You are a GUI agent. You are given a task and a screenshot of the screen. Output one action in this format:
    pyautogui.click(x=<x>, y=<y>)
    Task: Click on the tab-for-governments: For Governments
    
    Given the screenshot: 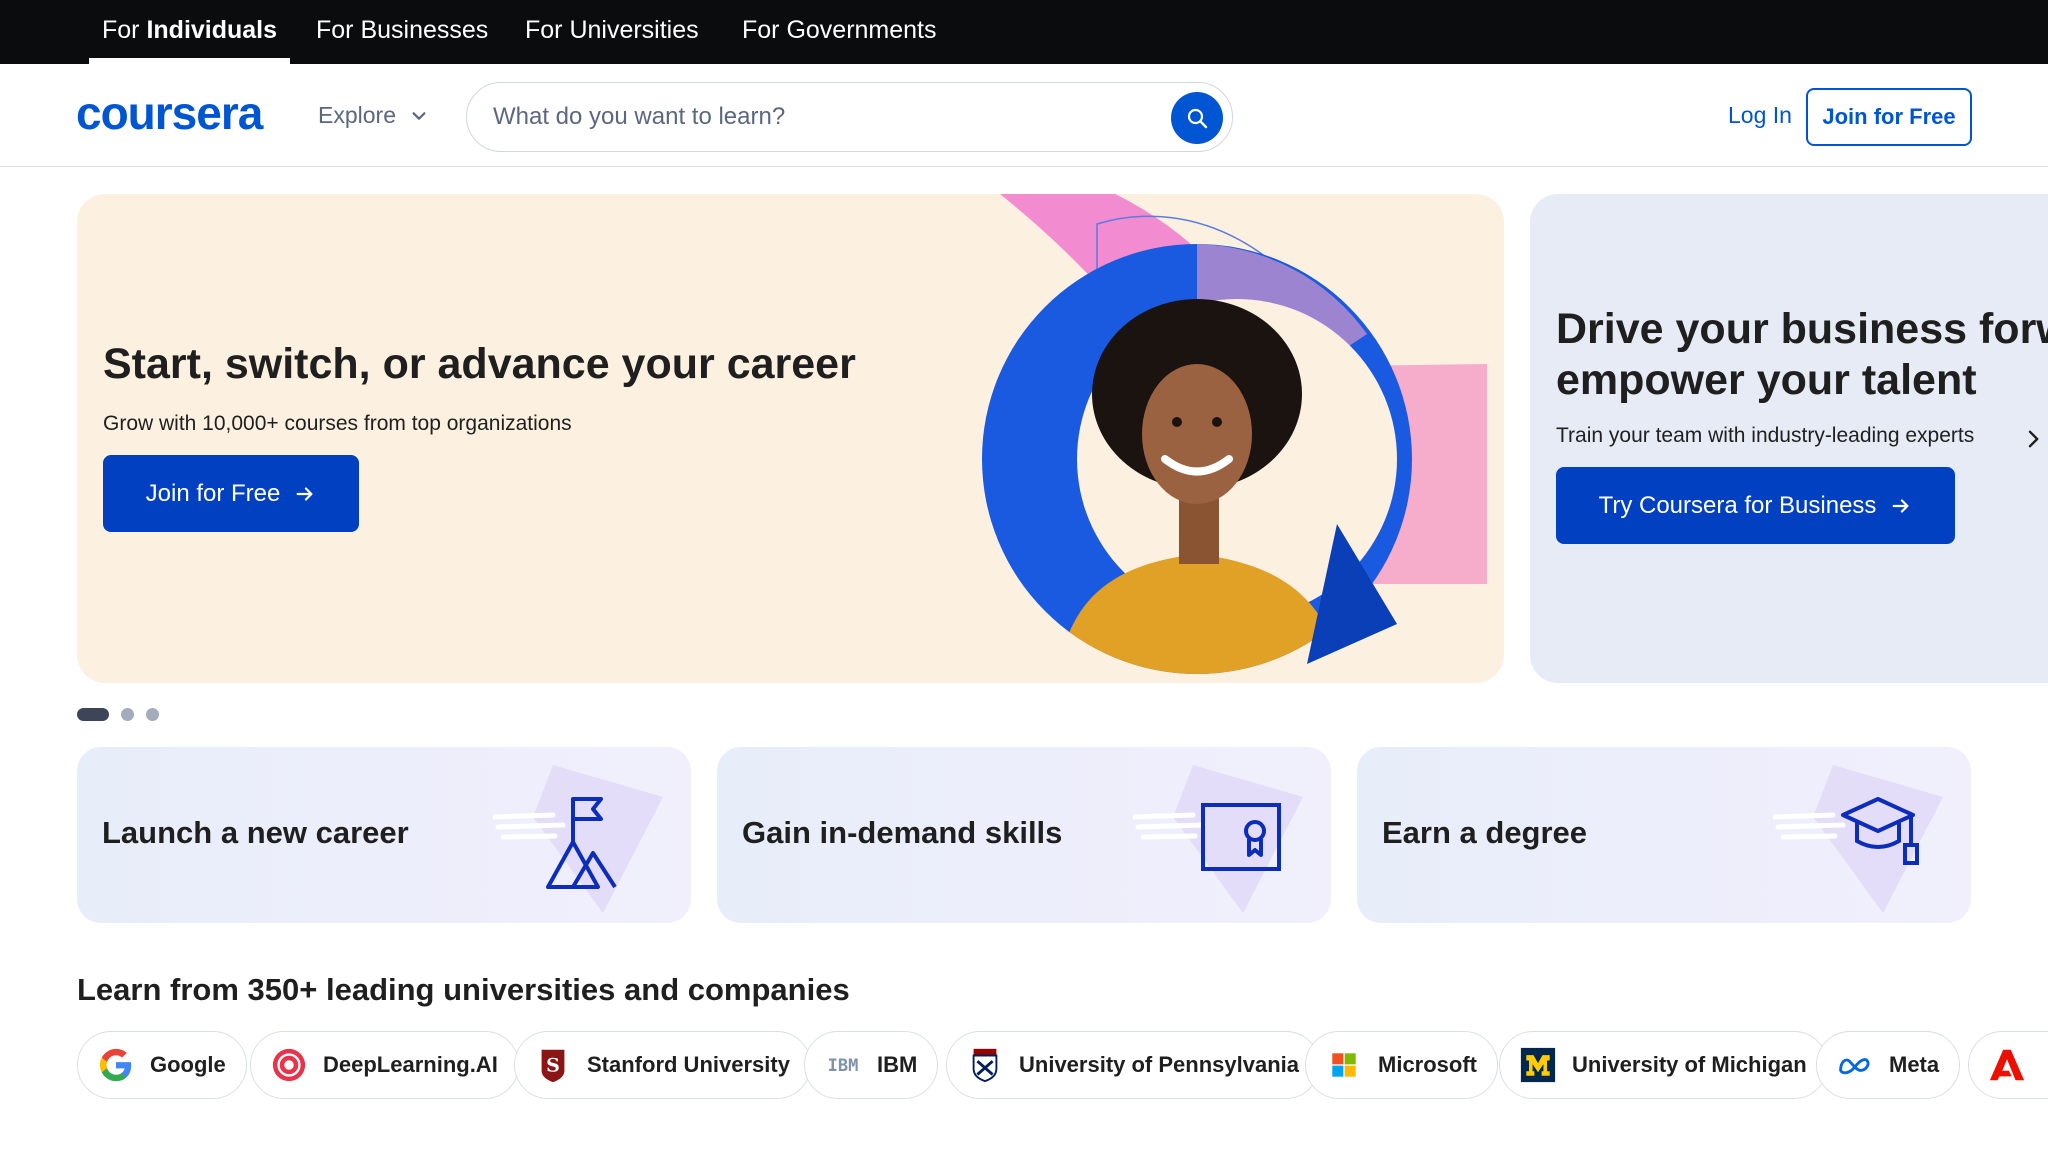 What is the action you would take?
    pyautogui.click(x=839, y=32)
    